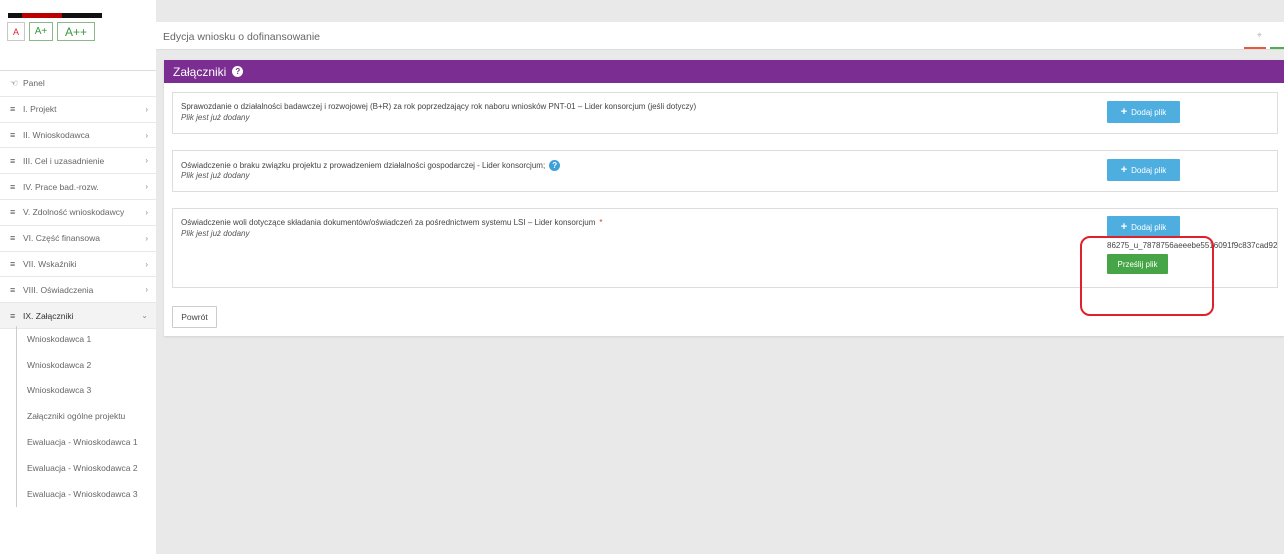  What do you see at coordinates (62, 238) in the screenshot?
I see `sidebar-item-label: VI. Część finansowa` at bounding box center [62, 238].